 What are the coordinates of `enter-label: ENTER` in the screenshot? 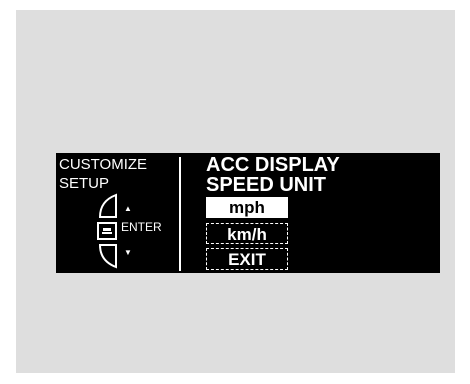 It's located at (141, 227).